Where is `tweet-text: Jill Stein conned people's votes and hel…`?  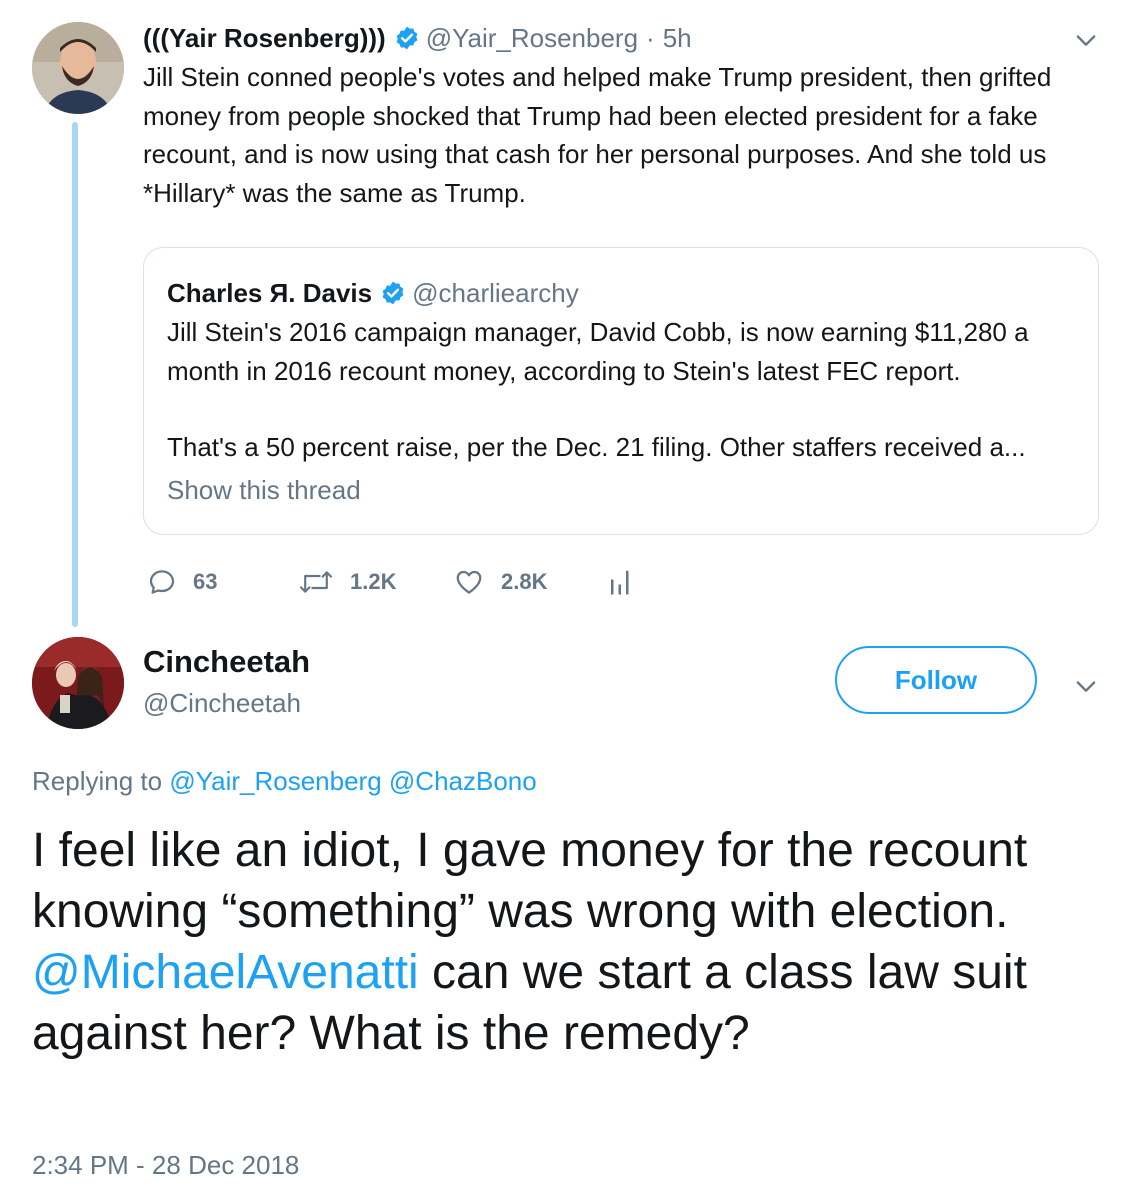 tweet-text: Jill Stein conned people's votes and hel… is located at coordinates (597, 135).